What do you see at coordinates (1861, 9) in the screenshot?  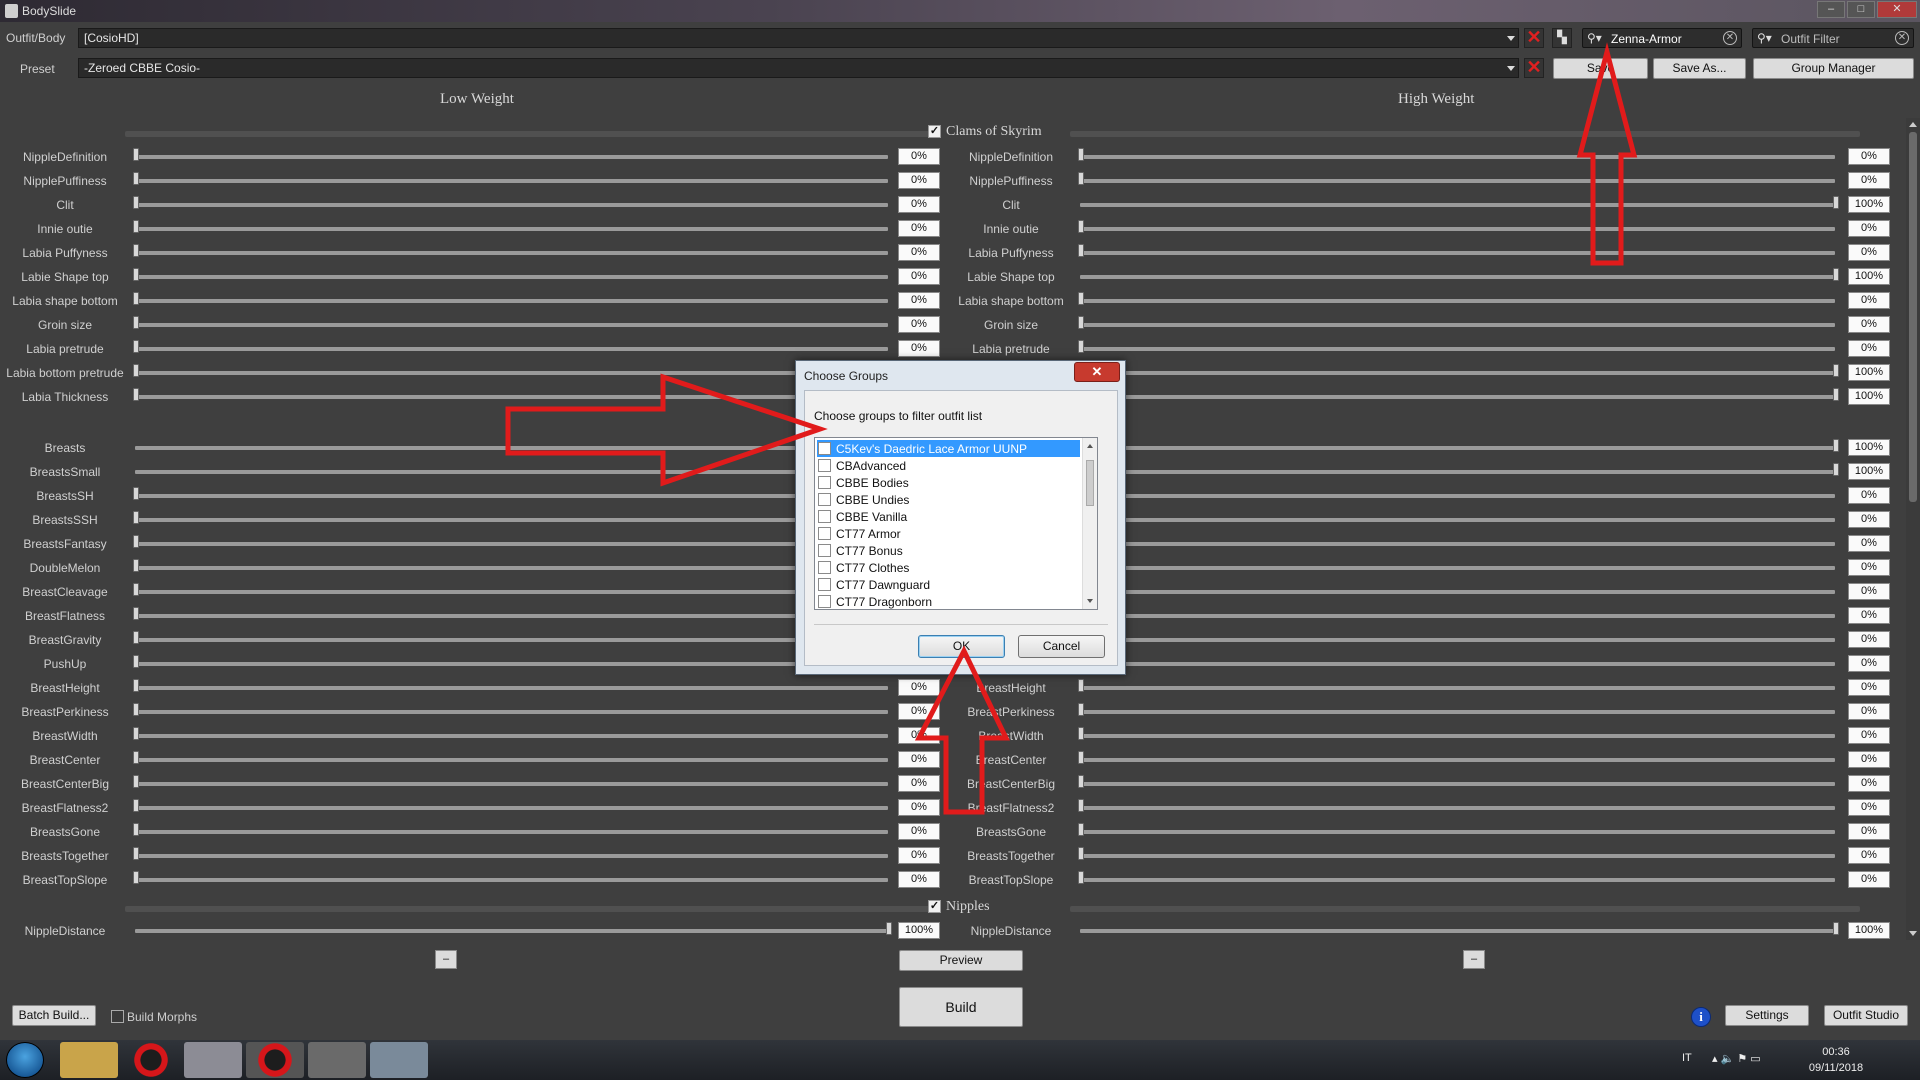 I see `maximize-button: □` at bounding box center [1861, 9].